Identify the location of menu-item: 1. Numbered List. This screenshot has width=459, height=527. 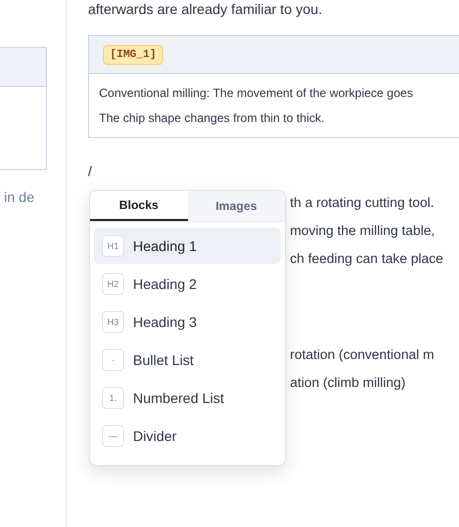
(187, 398).